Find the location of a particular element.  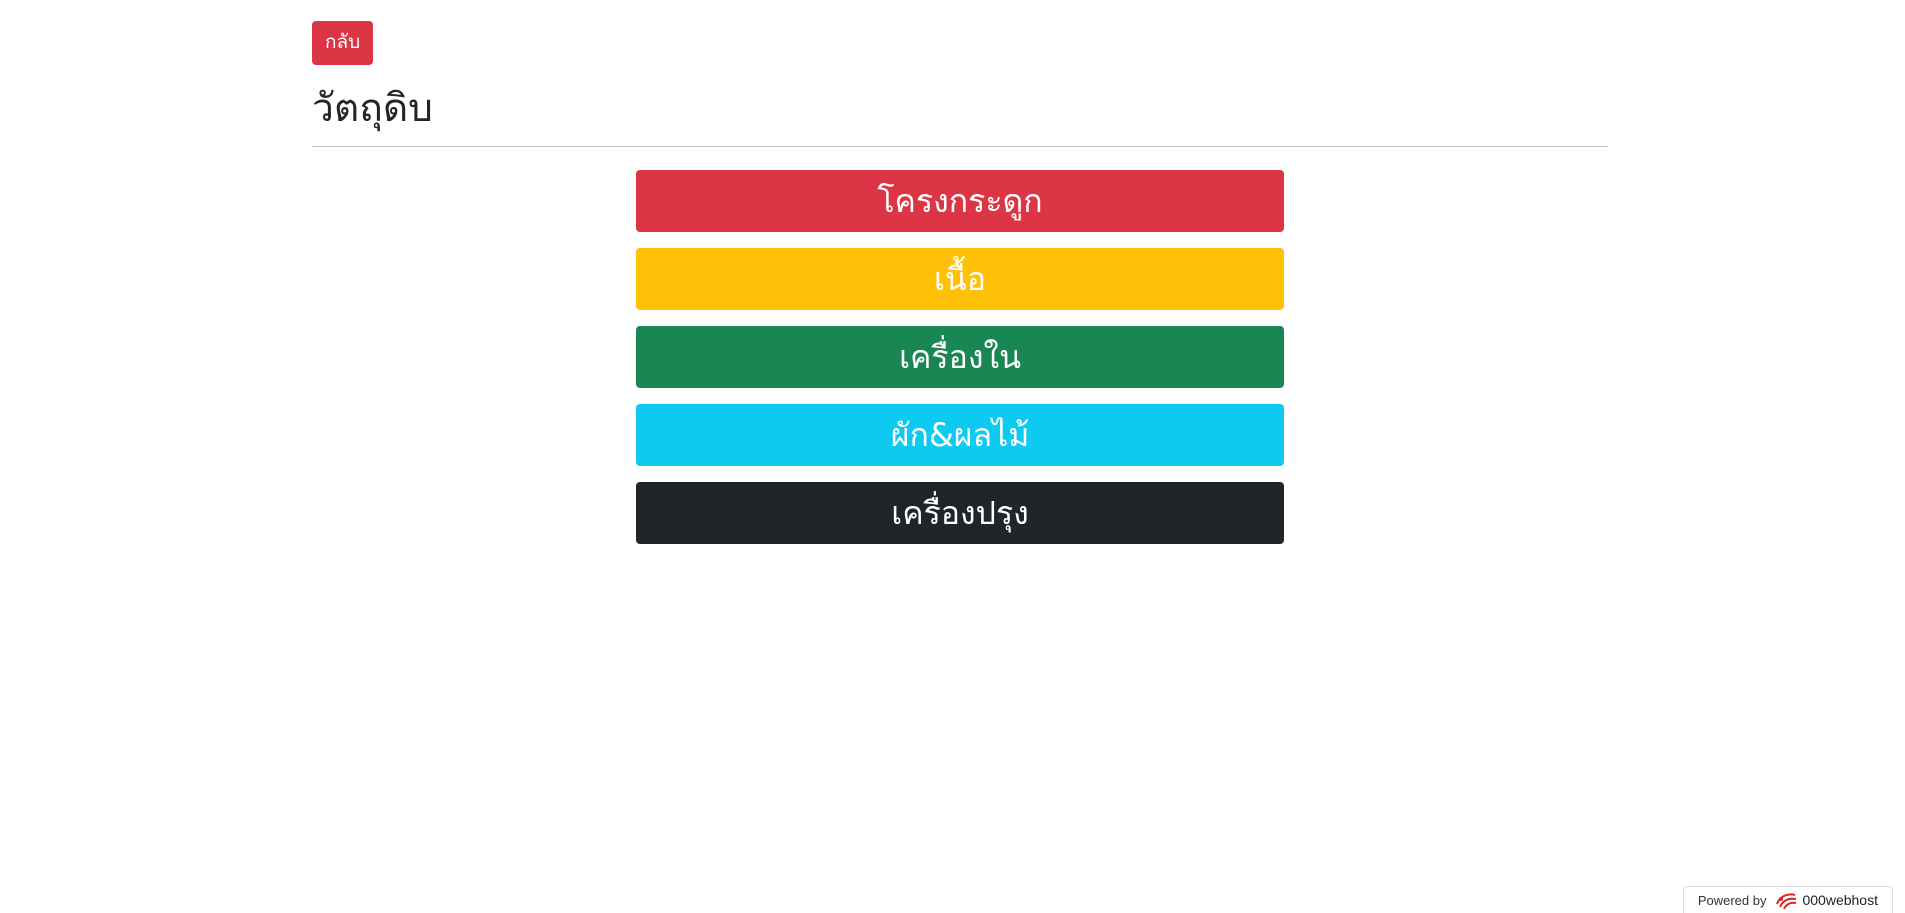

header-container: กลับ วัตถุดิบ is located at coordinates (960, 84).